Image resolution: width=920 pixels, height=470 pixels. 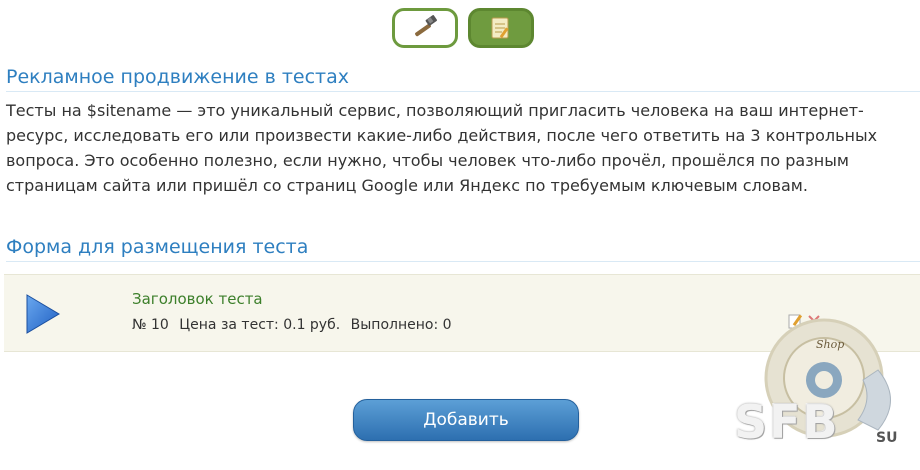 What do you see at coordinates (805, 321) in the screenshot?
I see `test-actions` at bounding box center [805, 321].